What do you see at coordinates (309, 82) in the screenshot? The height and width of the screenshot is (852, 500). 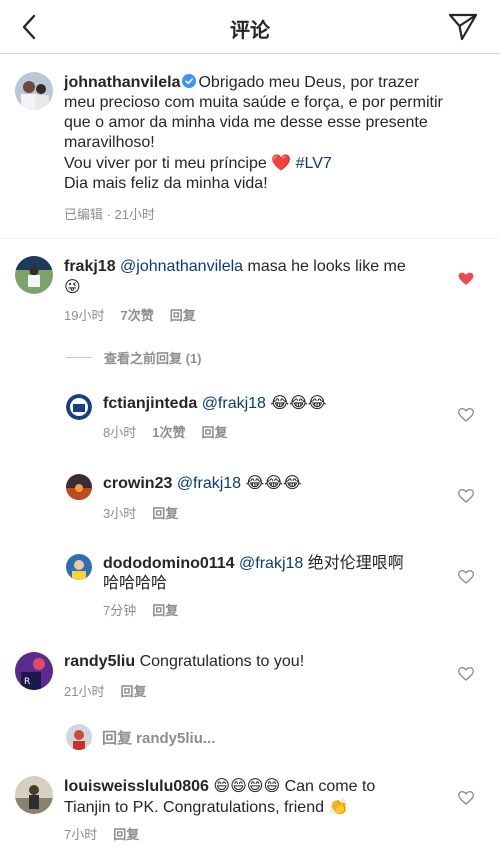 I see `caption-line-1: Obrigado meu Deus, por trazer` at bounding box center [309, 82].